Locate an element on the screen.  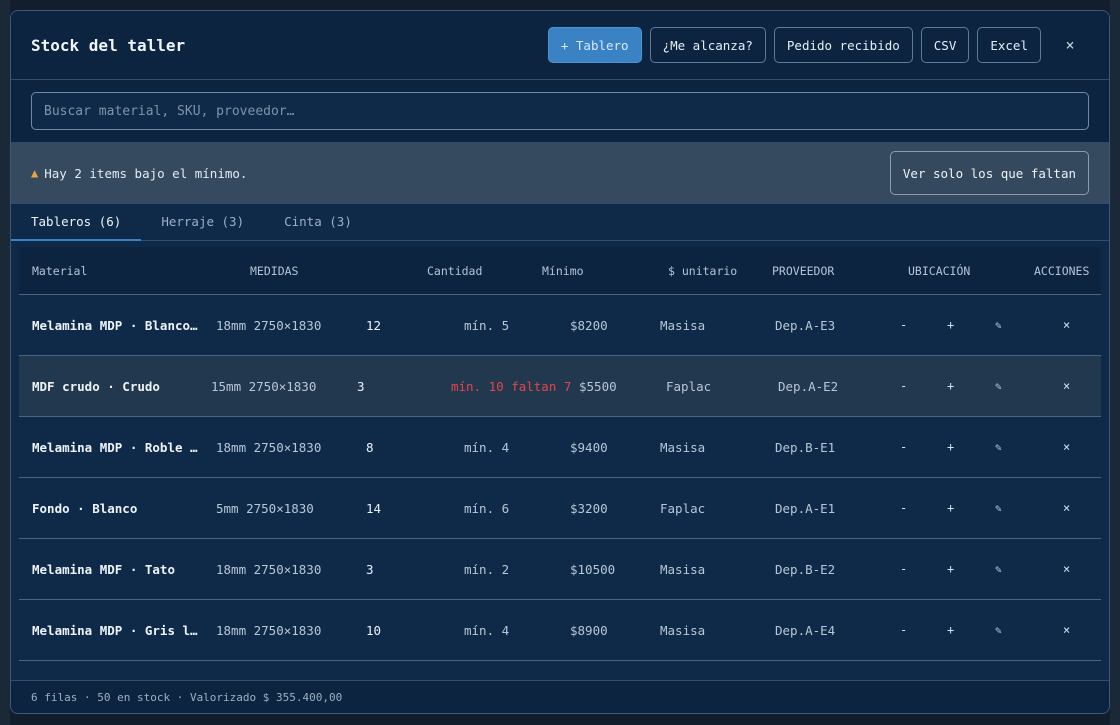
price-cell: $8900 is located at coordinates (589, 630).